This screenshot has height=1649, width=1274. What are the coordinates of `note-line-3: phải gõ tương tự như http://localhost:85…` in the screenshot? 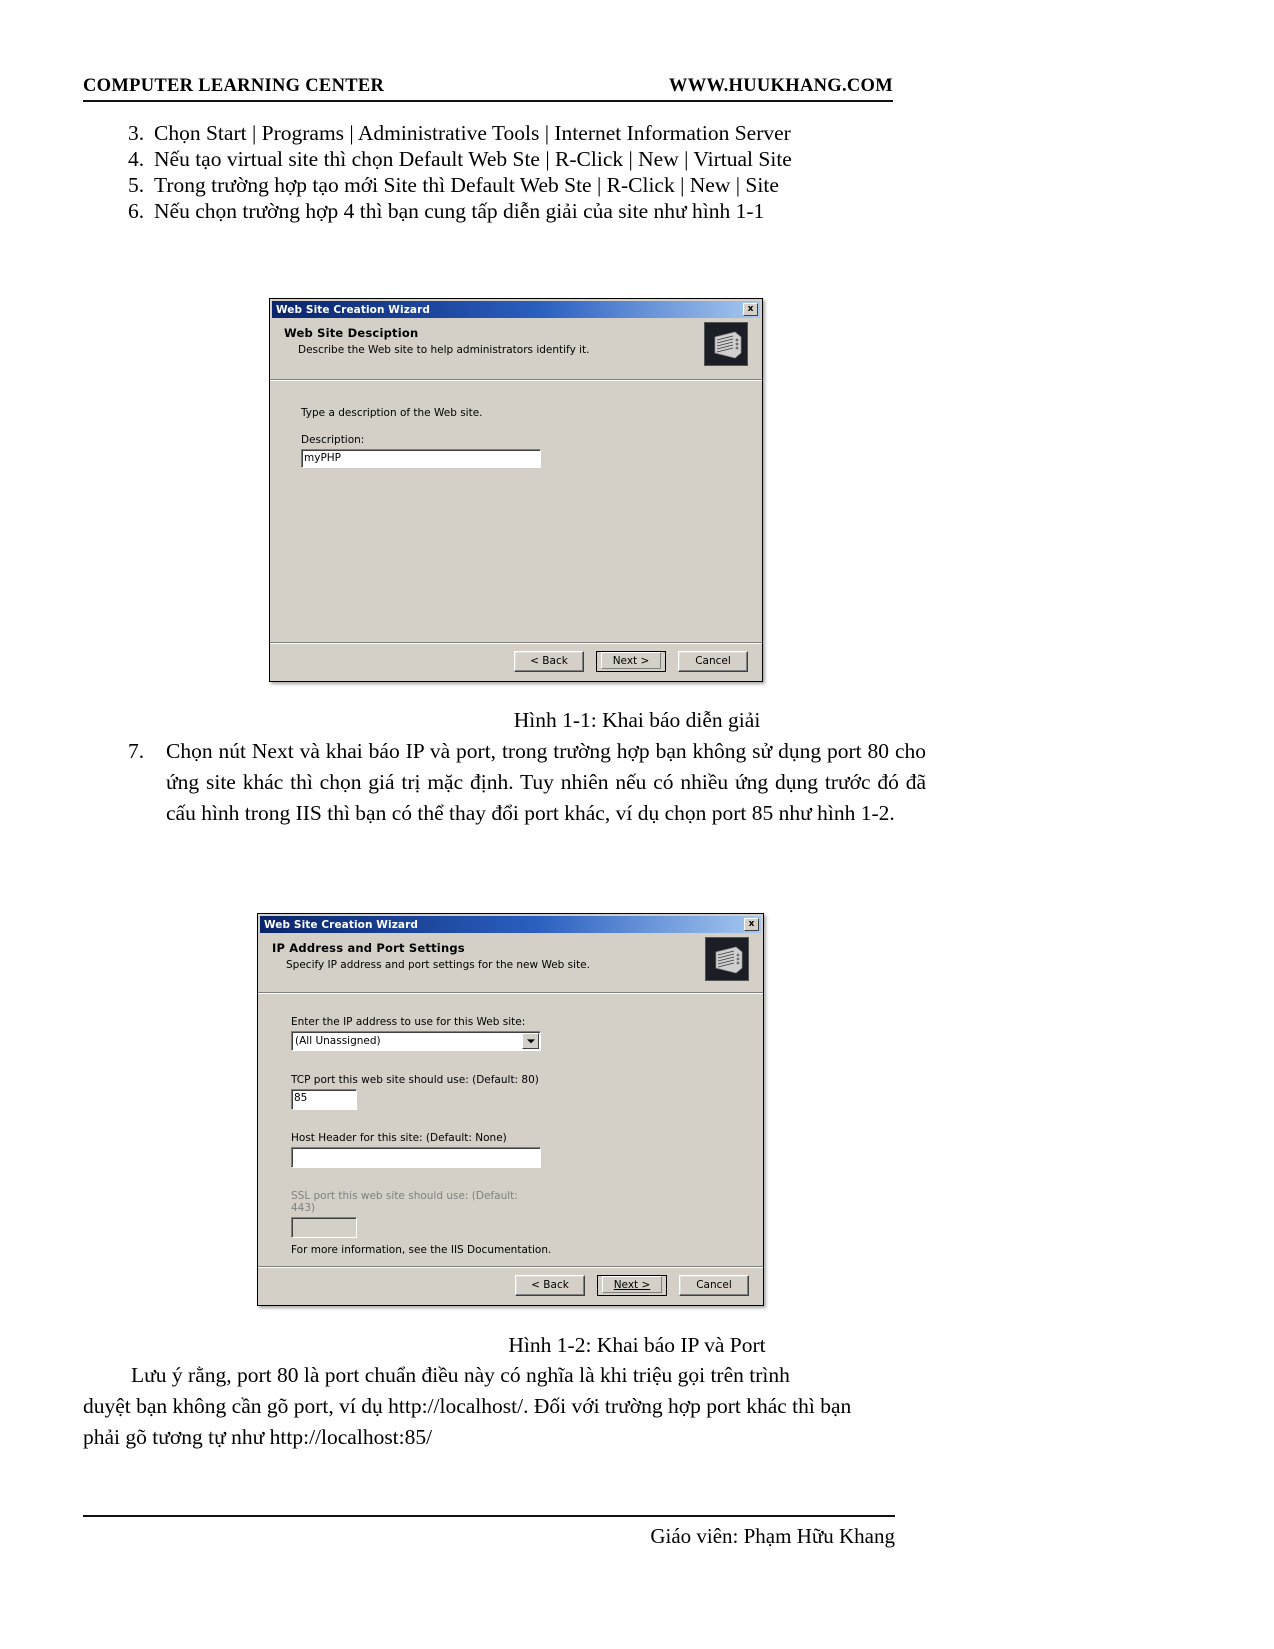 It's located at (258, 1437).